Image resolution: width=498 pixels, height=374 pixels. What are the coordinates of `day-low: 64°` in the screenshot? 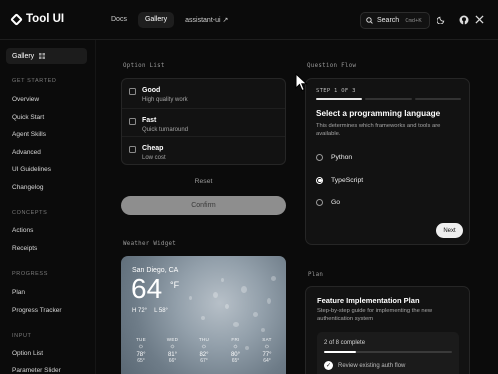 It's located at (267, 361).